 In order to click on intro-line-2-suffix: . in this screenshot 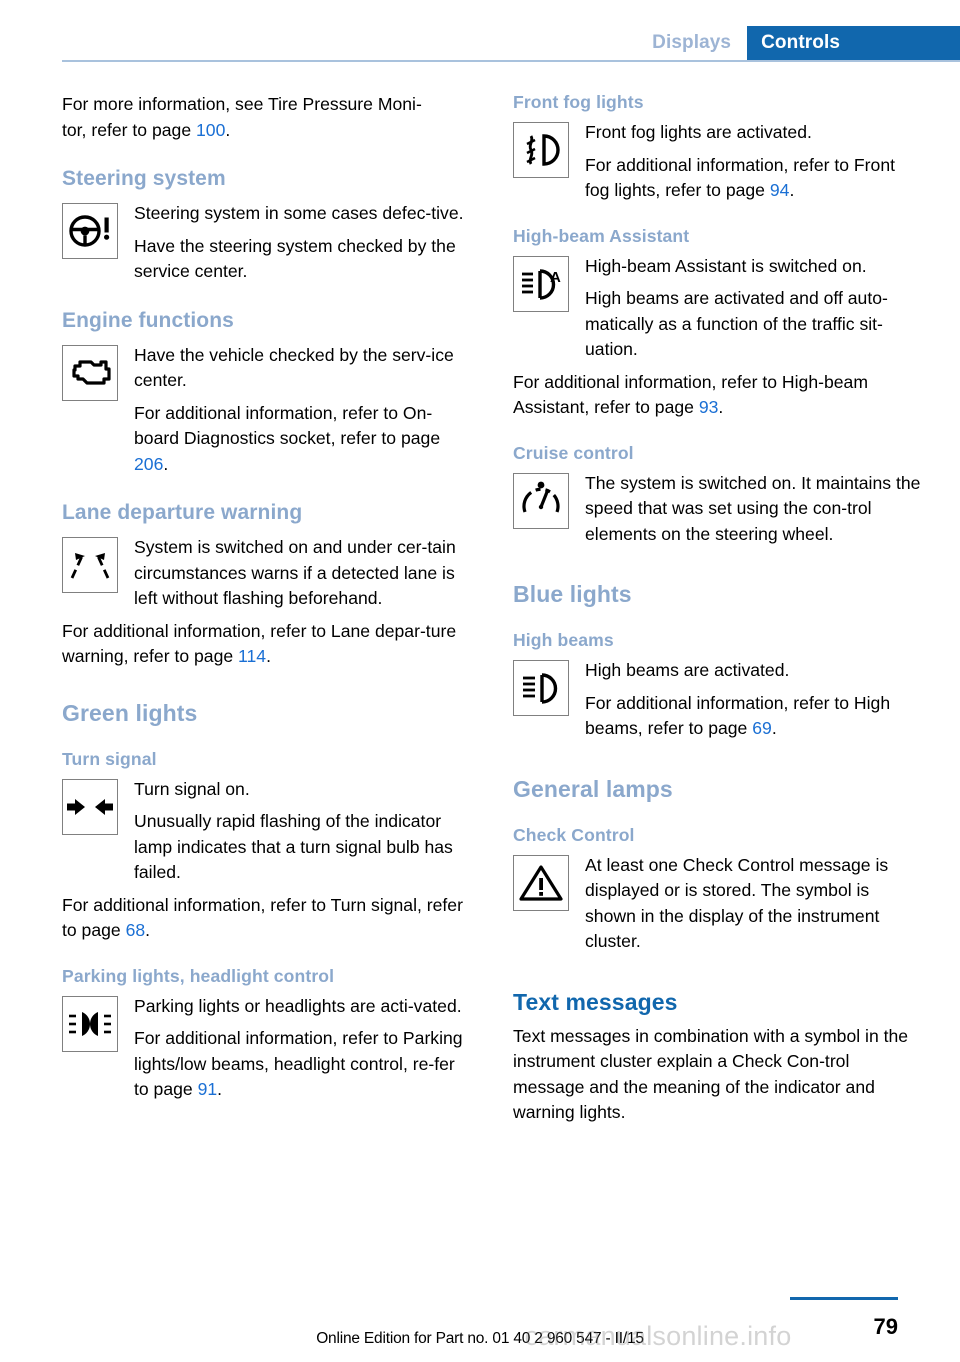, I will do `click(228, 129)`.